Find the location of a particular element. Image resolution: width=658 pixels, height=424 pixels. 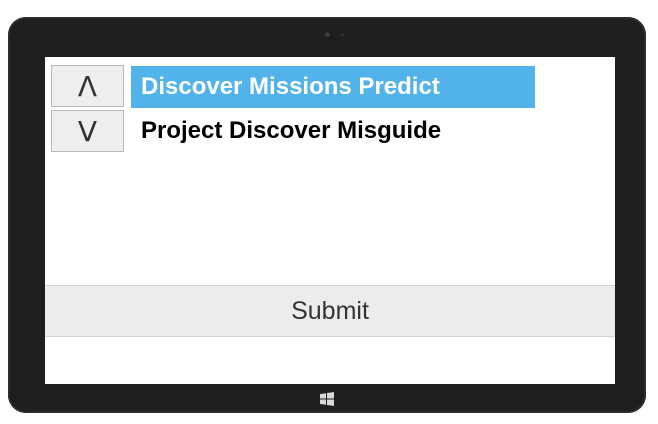

list-item-label: Discover Missions Predict is located at coordinates (290, 86).